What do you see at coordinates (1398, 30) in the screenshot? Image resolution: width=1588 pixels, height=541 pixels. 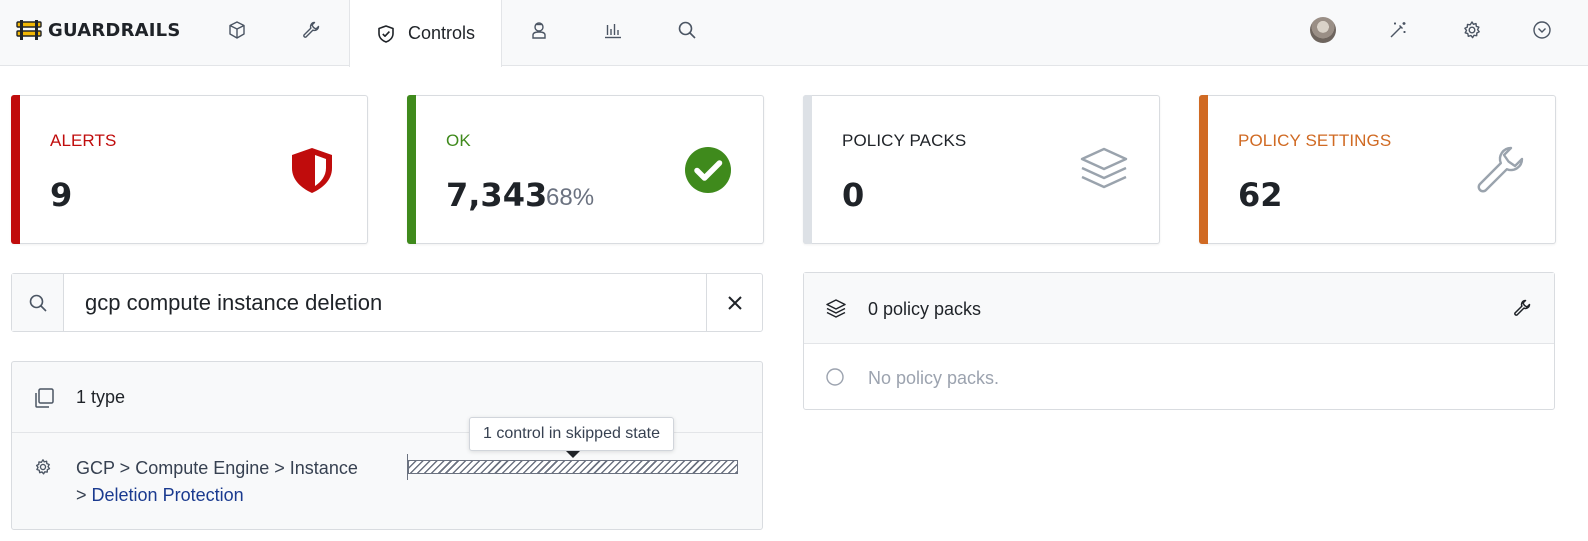 I see `magic-wand-icon` at bounding box center [1398, 30].